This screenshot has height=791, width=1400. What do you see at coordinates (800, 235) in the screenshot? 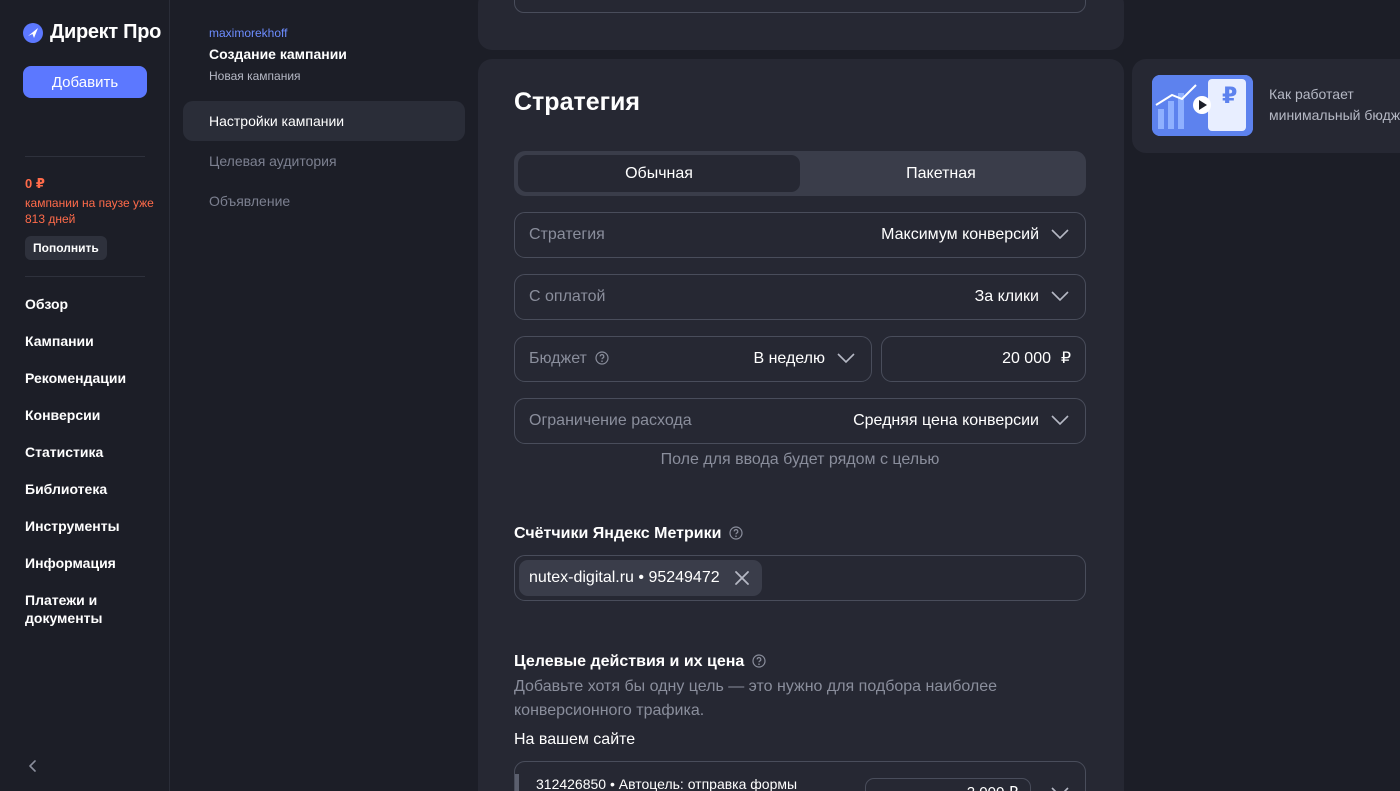
I see `strategy-select: Стратегия Максимум конверсий` at bounding box center [800, 235].